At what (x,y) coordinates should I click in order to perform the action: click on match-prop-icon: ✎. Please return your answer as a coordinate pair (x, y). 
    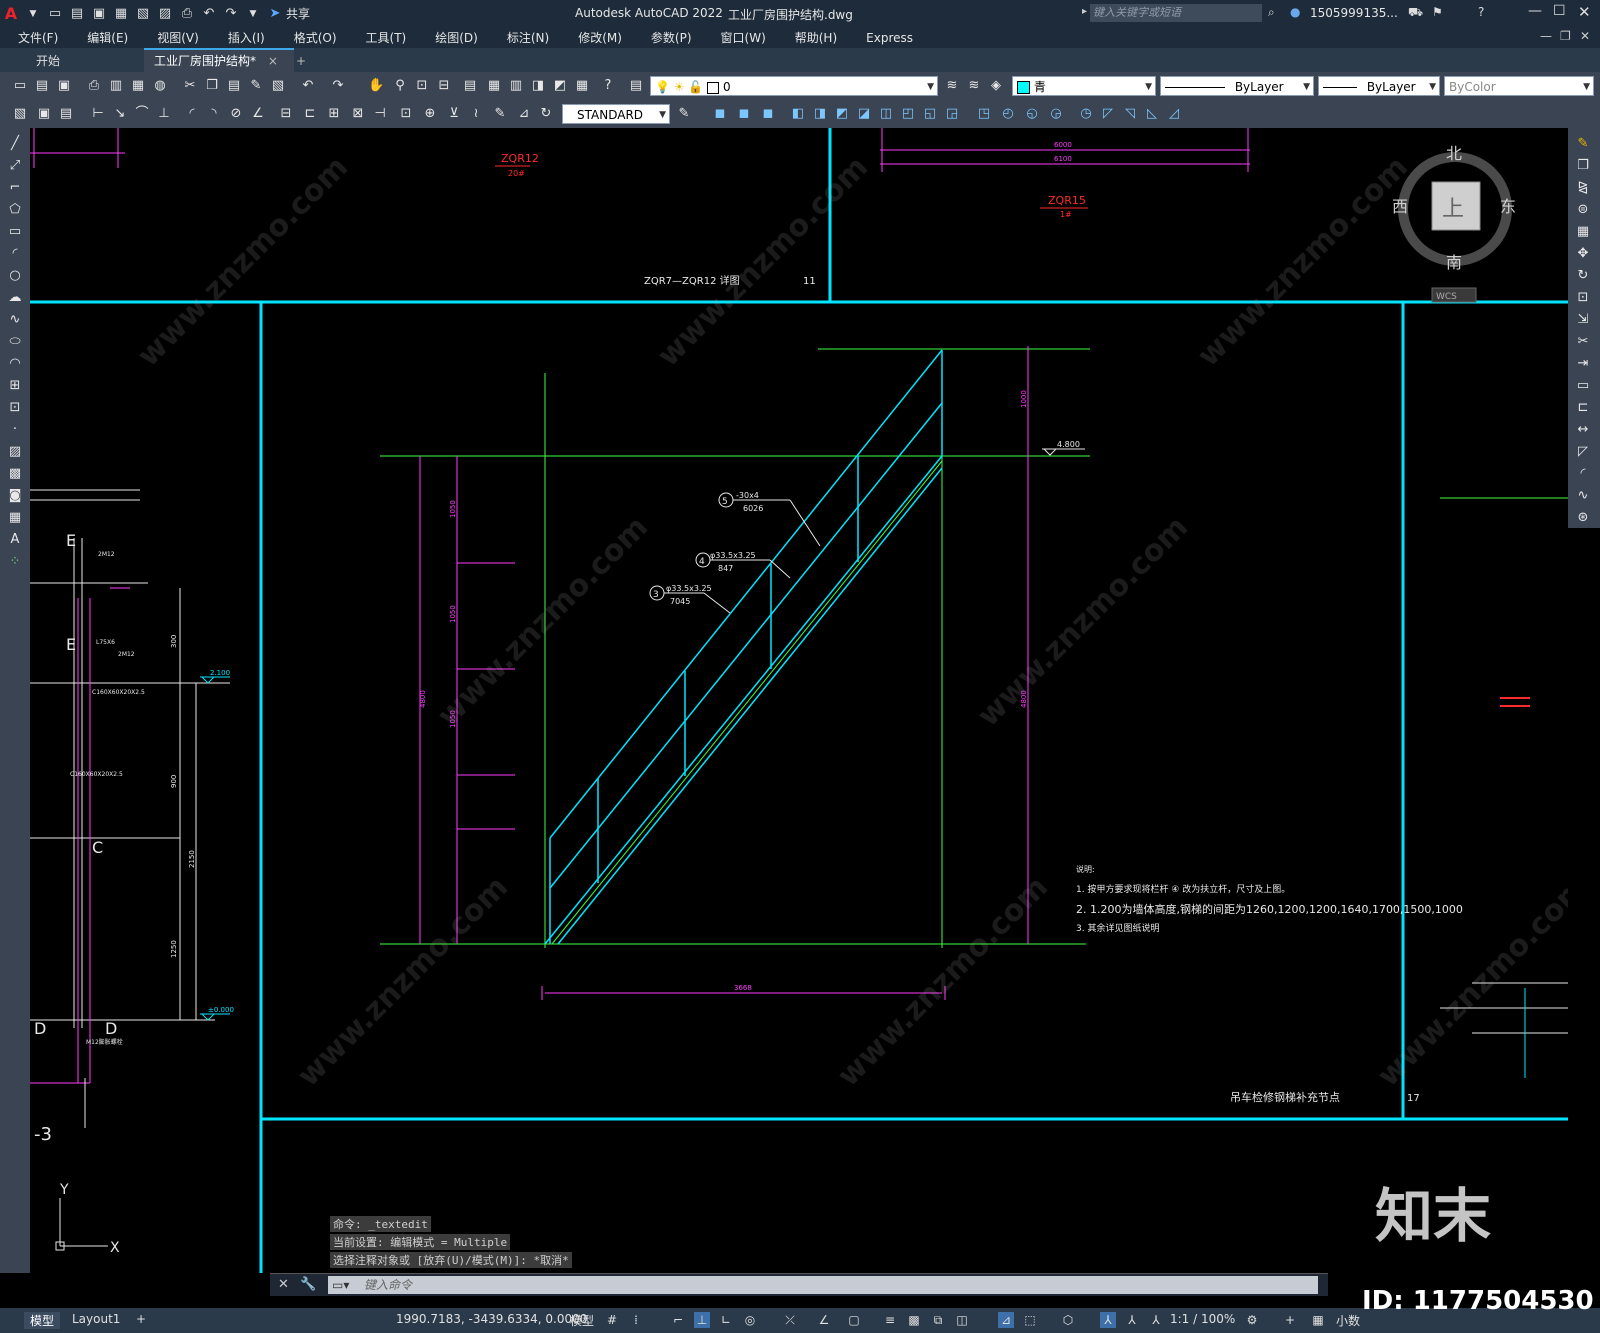
    Looking at the image, I should click on (256, 86).